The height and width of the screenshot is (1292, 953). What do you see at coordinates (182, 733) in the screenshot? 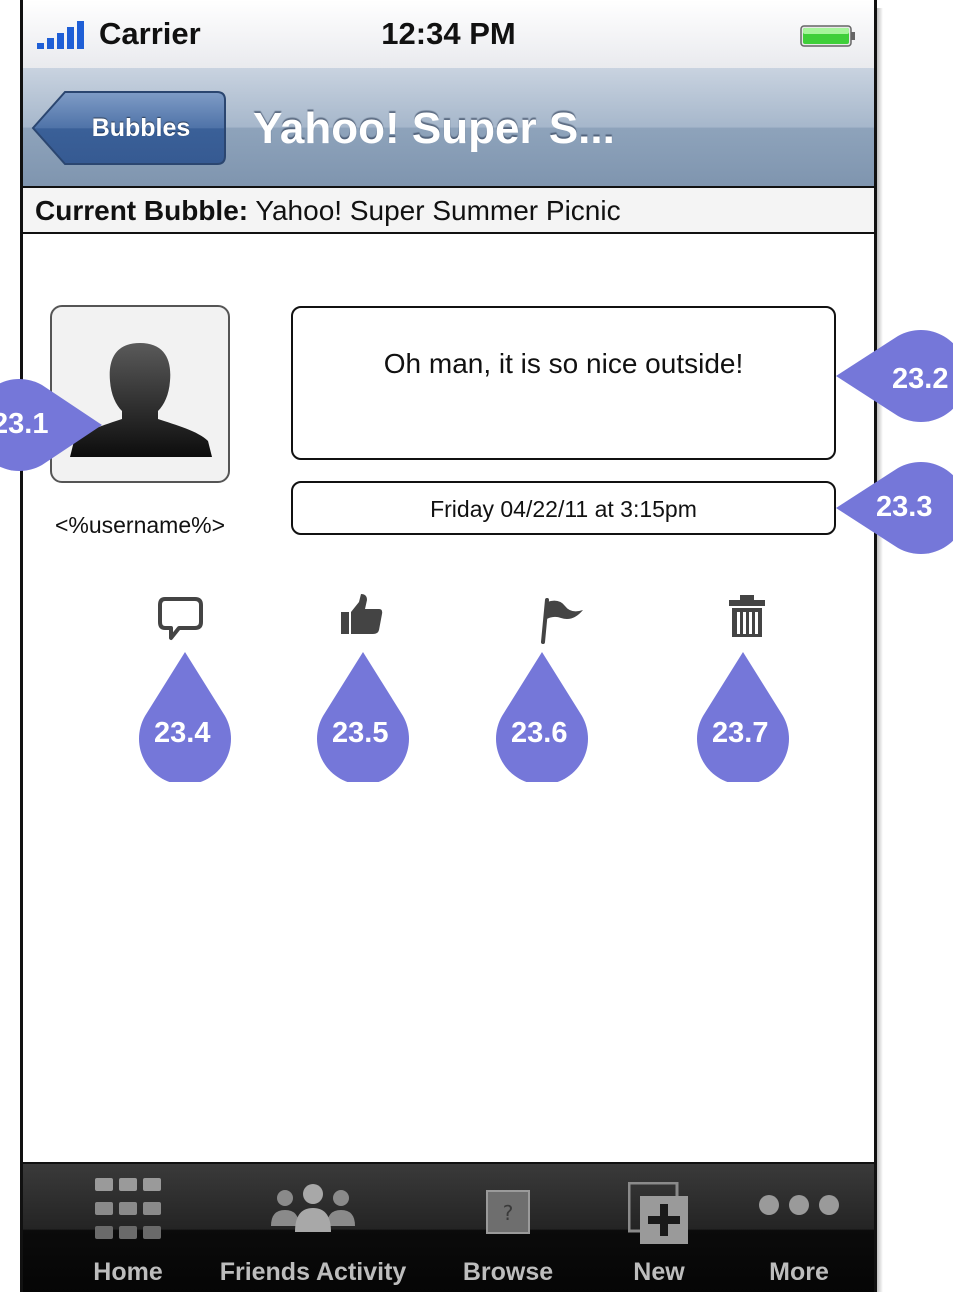
I see `annotation-label-23-4: 23.4` at bounding box center [182, 733].